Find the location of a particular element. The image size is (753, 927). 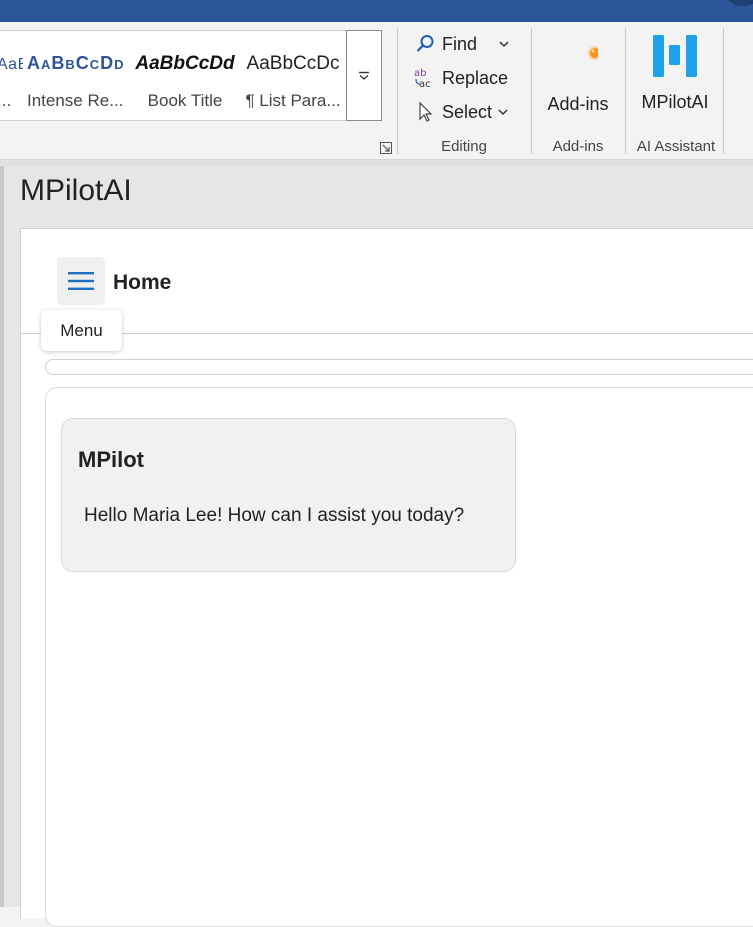

replace-icon: ab ac is located at coordinates (425, 78).